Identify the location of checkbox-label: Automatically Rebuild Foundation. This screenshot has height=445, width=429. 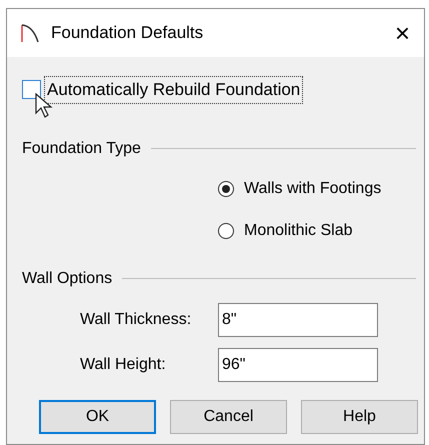
(173, 89).